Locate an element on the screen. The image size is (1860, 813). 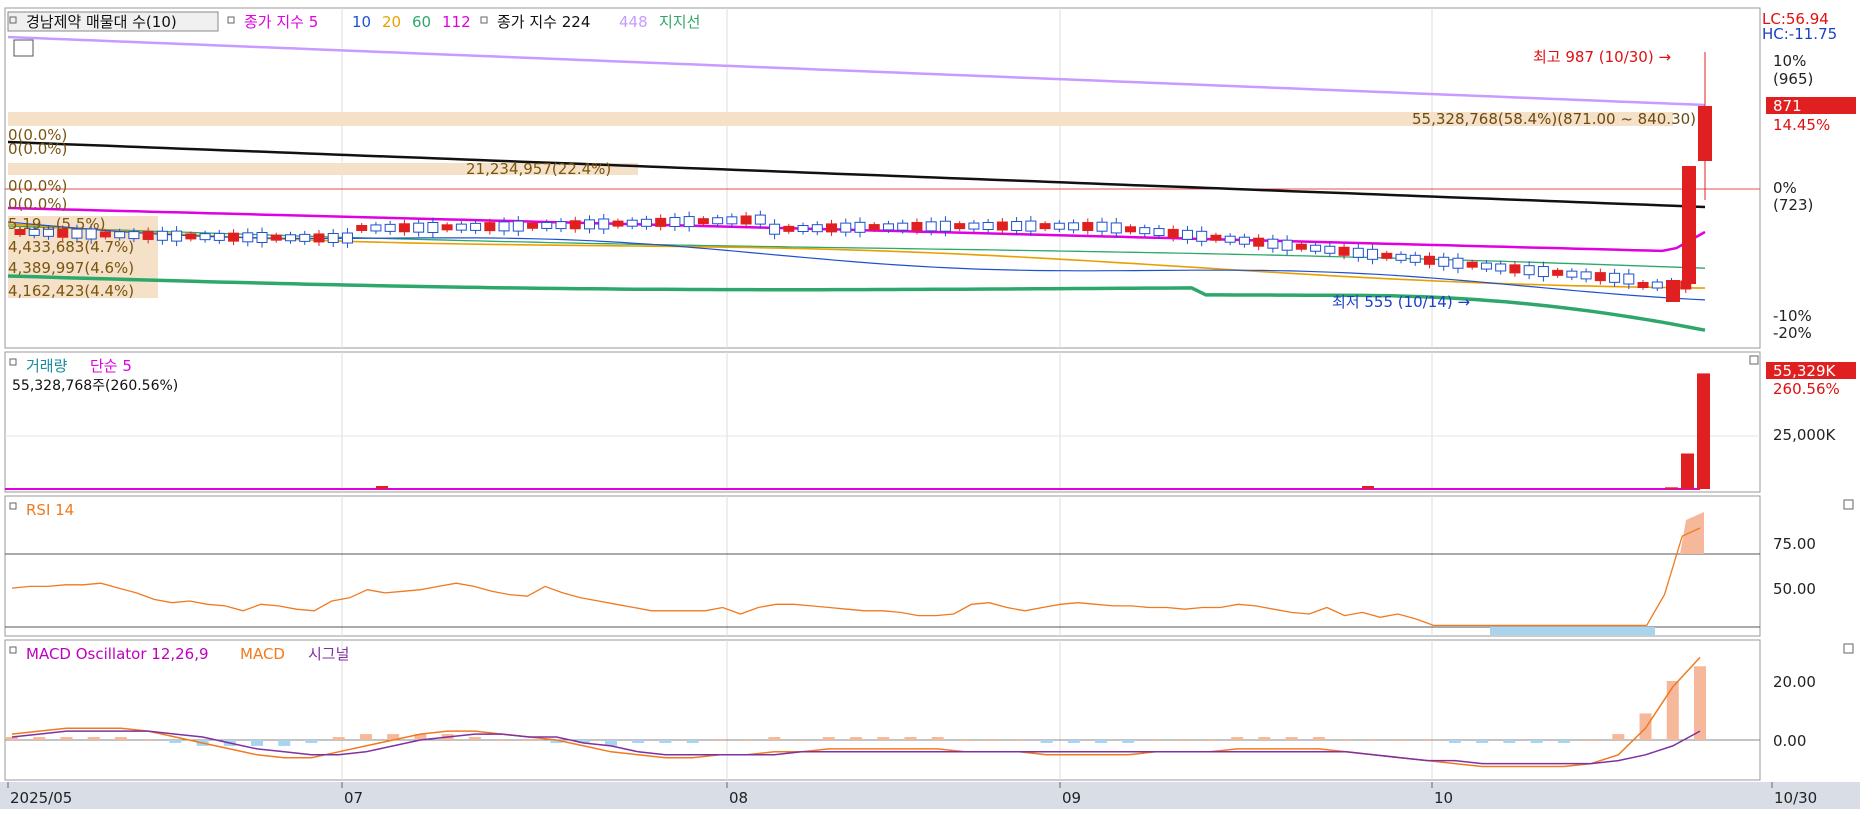
macd-close-icon is located at coordinates (1848, 648).